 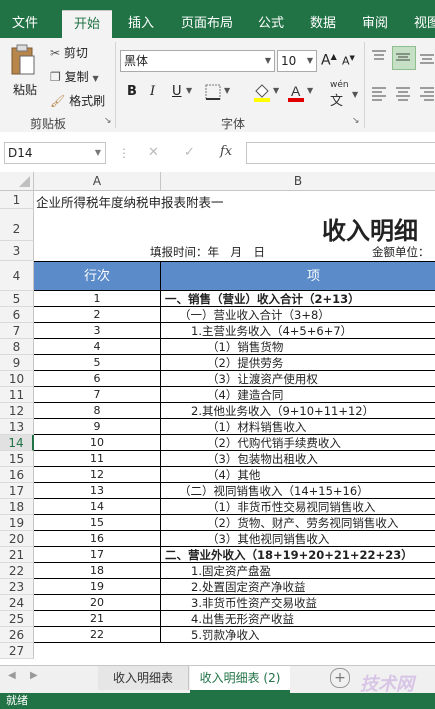 I want to click on tab-data: 数据, so click(x=323, y=24).